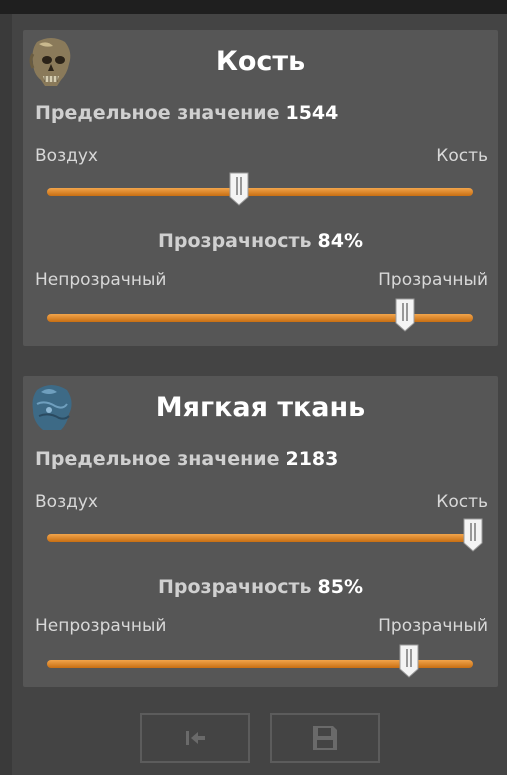  I want to click on top-bar, so click(253, 7).